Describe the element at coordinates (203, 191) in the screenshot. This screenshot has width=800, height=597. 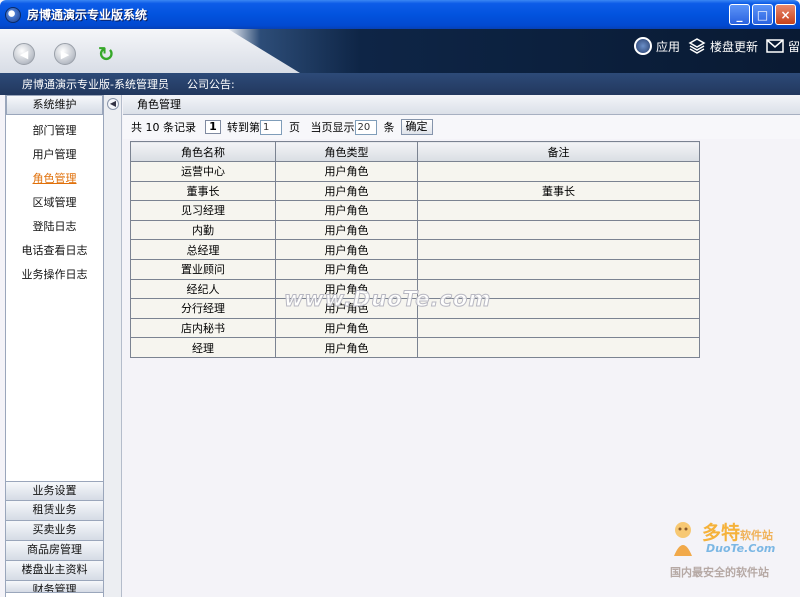
I see `role-name-cell: 董事长` at that location.